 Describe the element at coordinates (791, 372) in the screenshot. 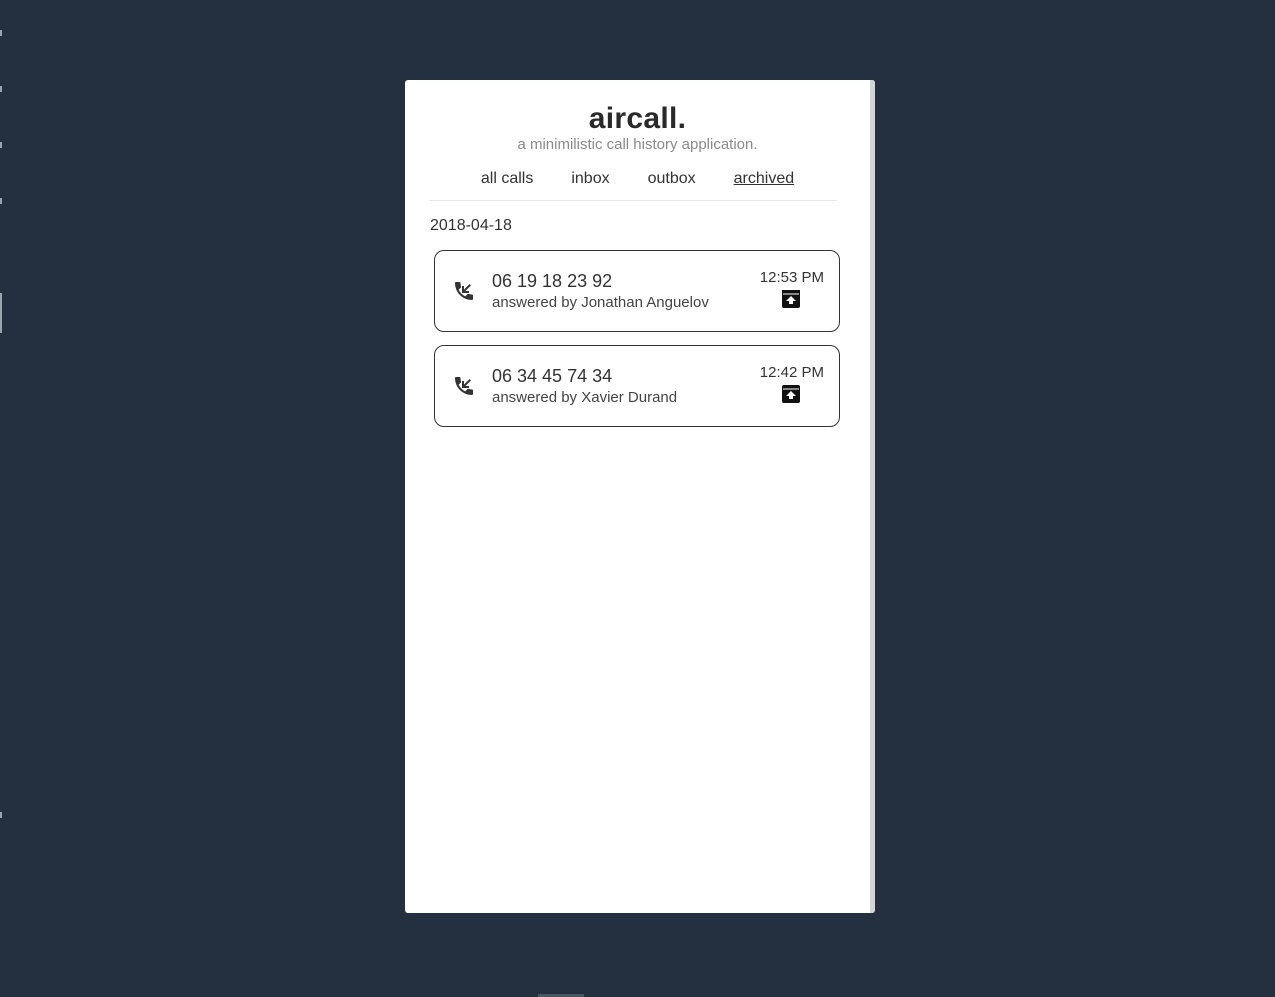

I see `call-time: 12:42 PM` at that location.